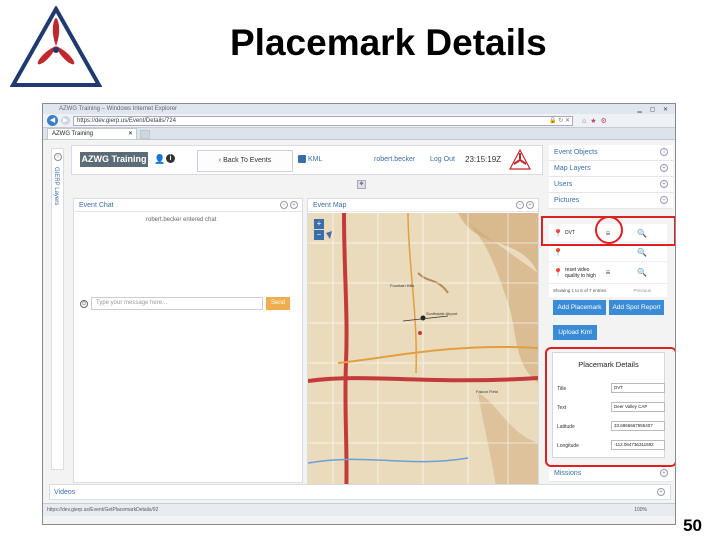  Describe the element at coordinates (520, 159) in the screenshot. I see `cap-logo-small` at that location.